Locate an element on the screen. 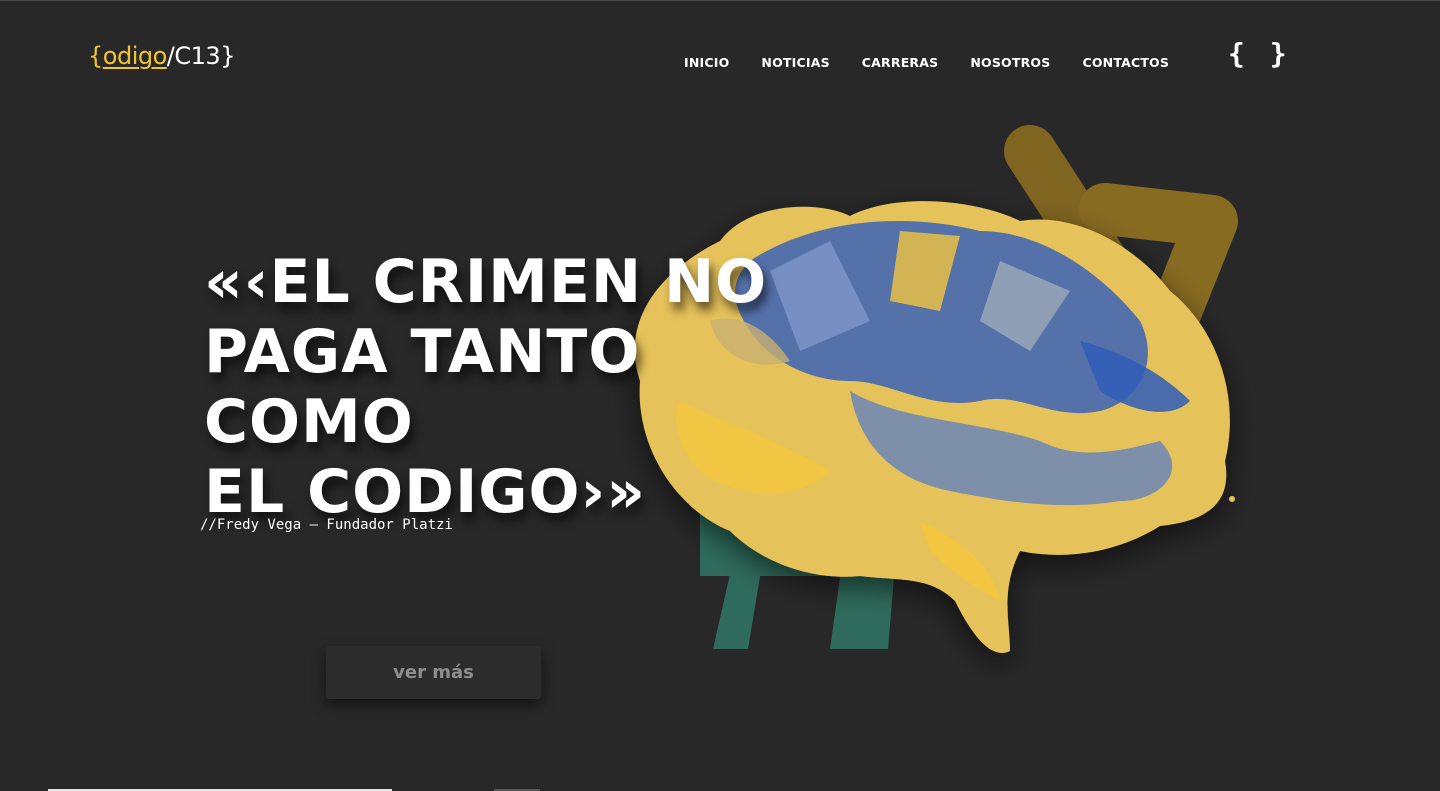 The height and width of the screenshot is (791, 1440). ver-mas-button: ver más is located at coordinates (433, 672).